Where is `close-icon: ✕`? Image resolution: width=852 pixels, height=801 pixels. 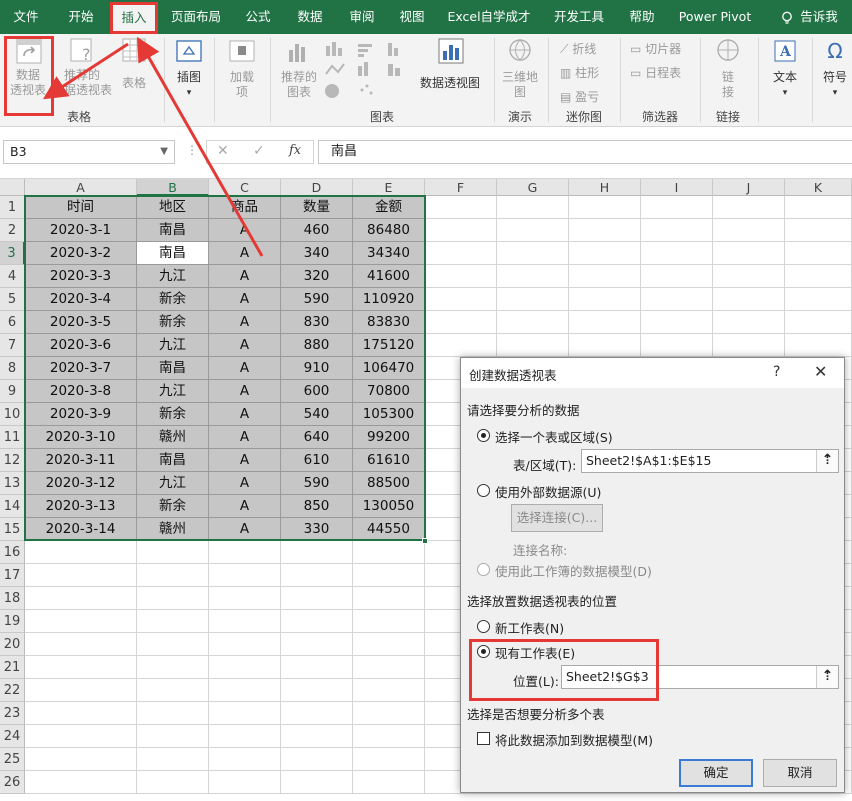
close-icon: ✕ is located at coordinates (820, 371).